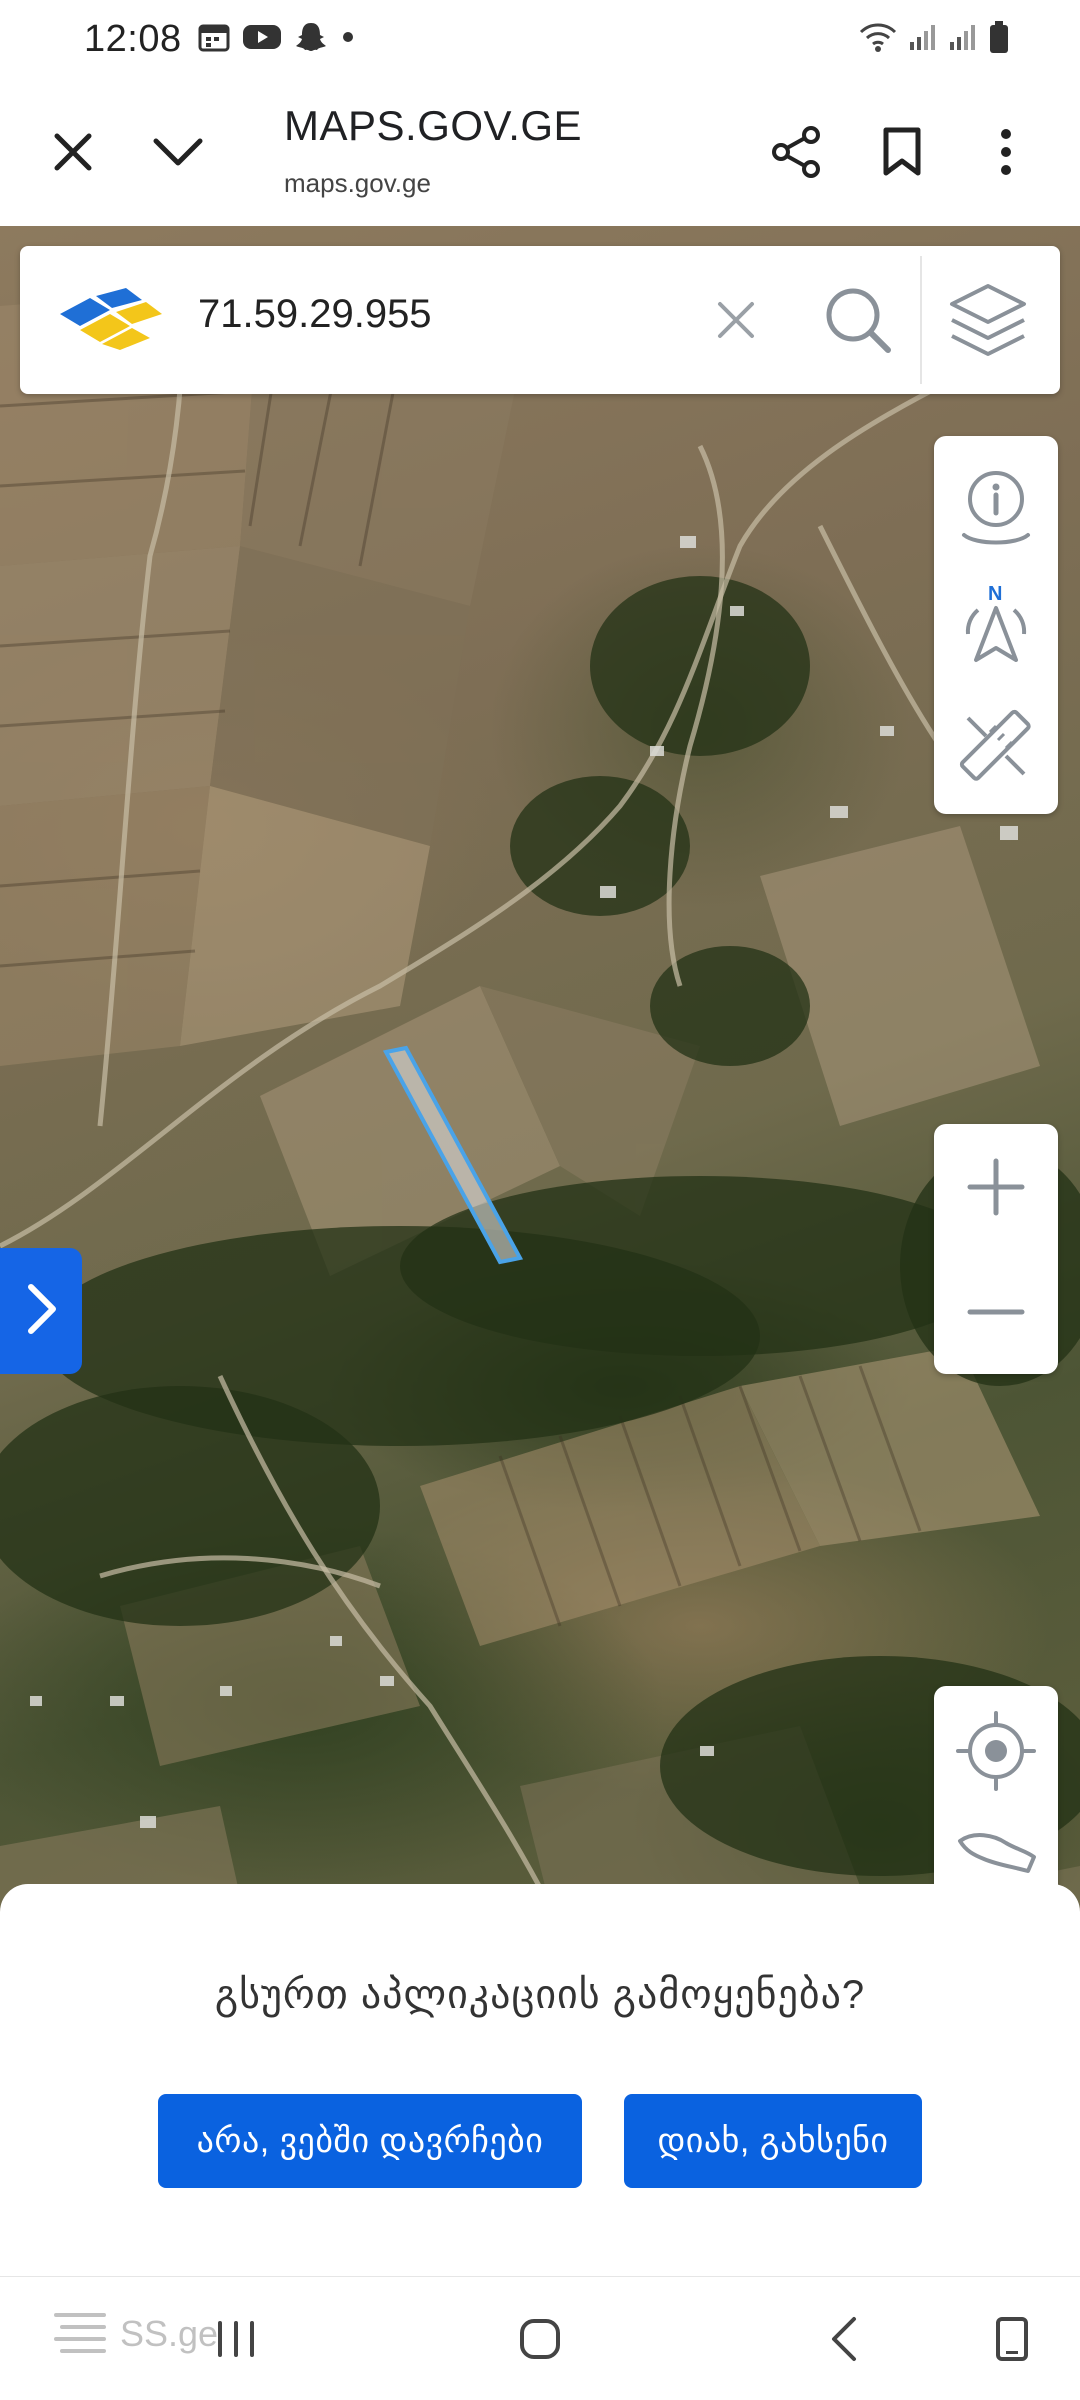 This screenshot has height=2400, width=1080. Describe the element at coordinates (133, 38) in the screenshot. I see `status-time: 12:08` at that location.